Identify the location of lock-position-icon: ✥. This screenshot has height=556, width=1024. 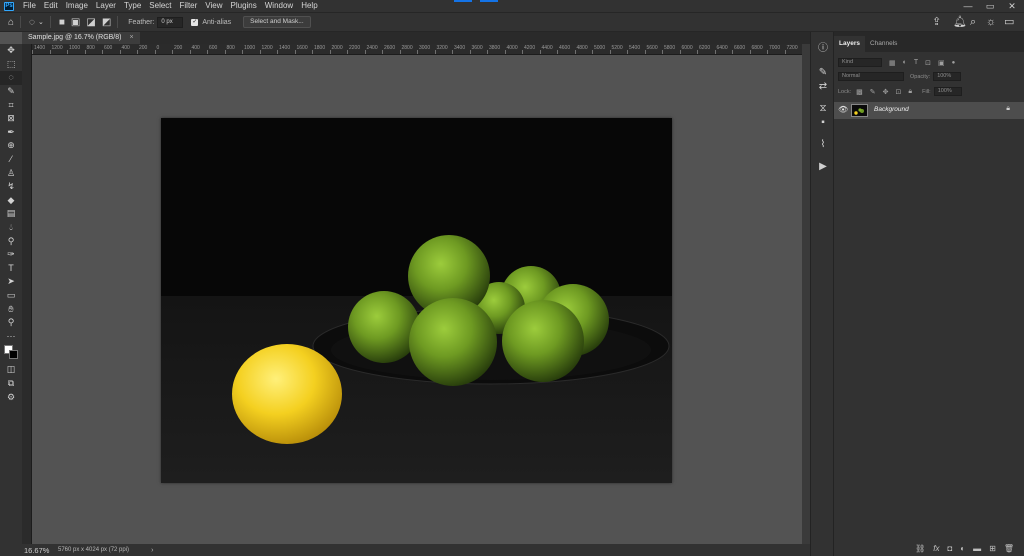
(886, 92).